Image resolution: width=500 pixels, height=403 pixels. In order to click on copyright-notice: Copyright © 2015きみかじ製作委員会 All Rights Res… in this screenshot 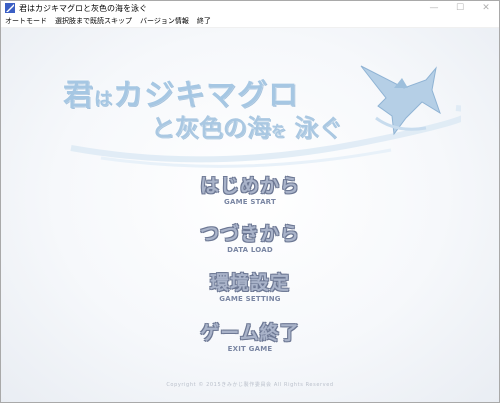, I will do `click(250, 385)`.